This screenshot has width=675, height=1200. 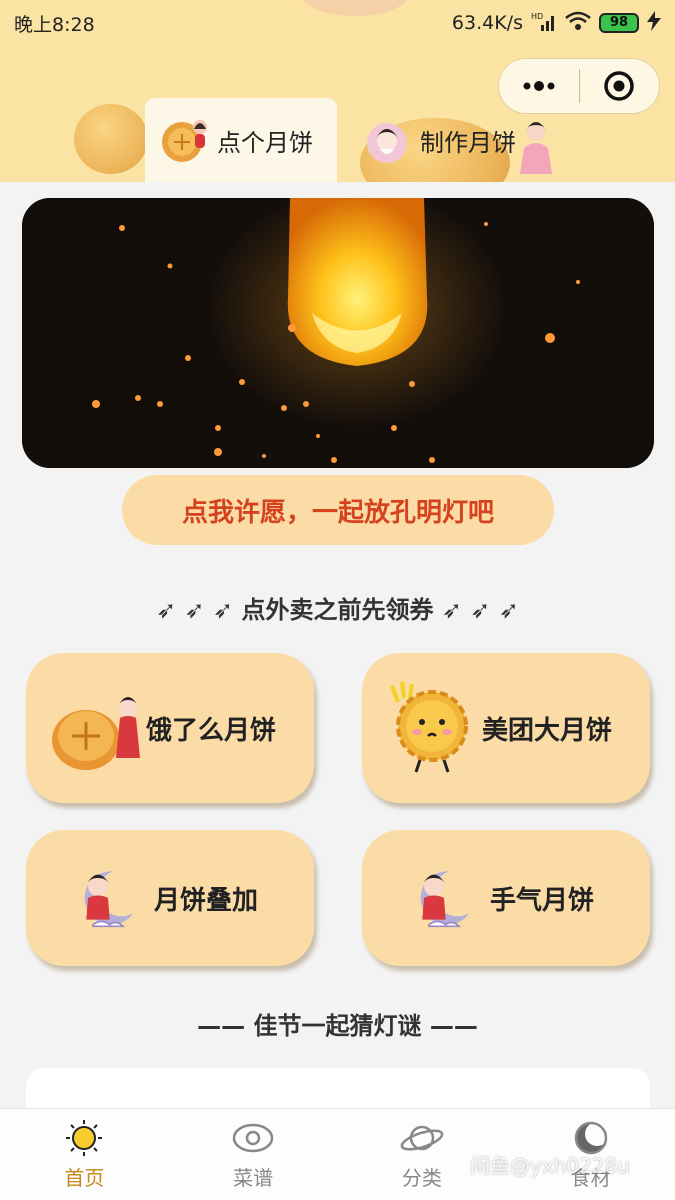 I want to click on sun-icon, so click(x=84, y=1138).